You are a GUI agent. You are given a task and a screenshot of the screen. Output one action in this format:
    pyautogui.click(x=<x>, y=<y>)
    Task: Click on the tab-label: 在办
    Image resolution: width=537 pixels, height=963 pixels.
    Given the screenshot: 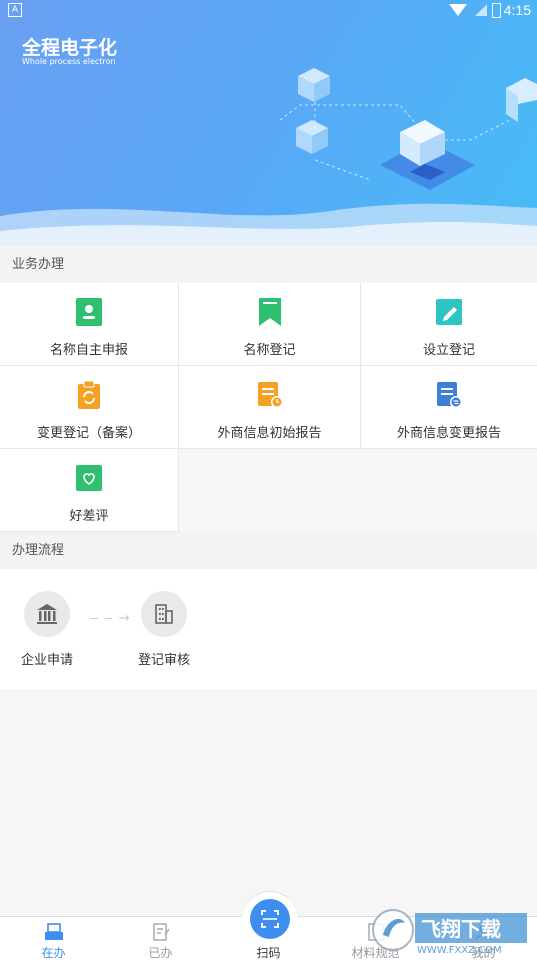 What is the action you would take?
    pyautogui.click(x=53, y=953)
    